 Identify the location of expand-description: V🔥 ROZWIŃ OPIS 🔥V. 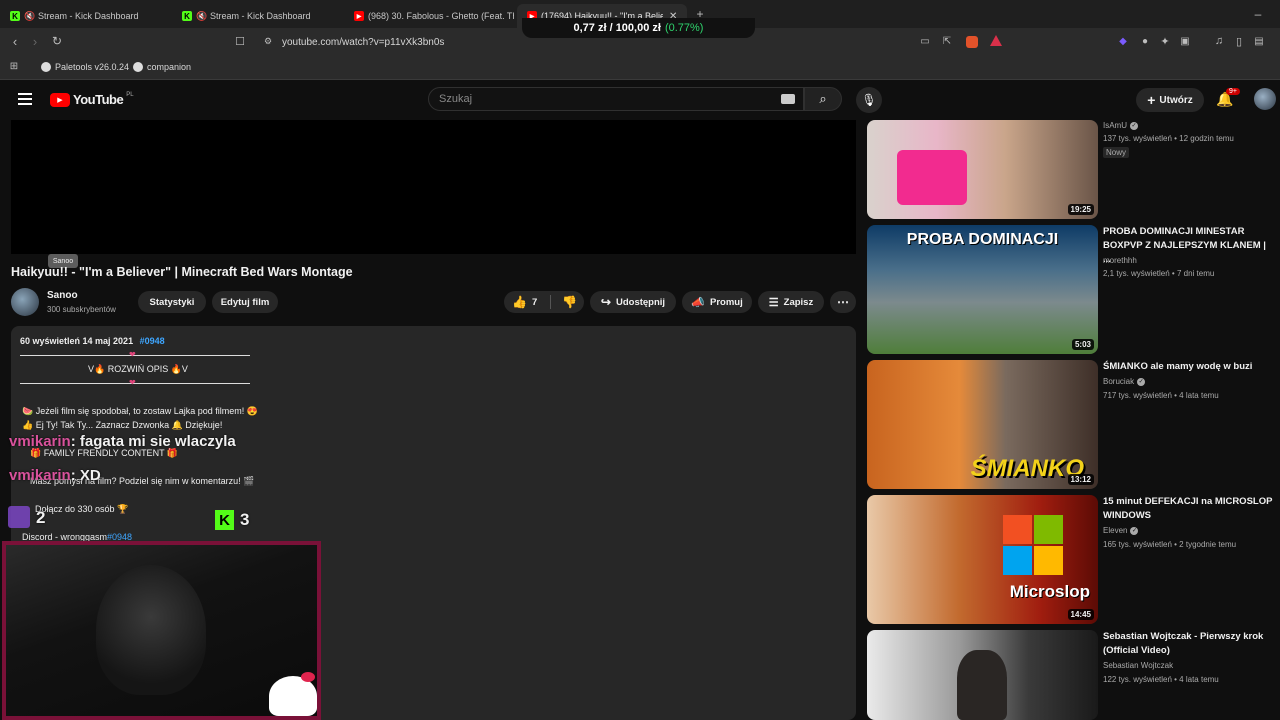
(138, 369).